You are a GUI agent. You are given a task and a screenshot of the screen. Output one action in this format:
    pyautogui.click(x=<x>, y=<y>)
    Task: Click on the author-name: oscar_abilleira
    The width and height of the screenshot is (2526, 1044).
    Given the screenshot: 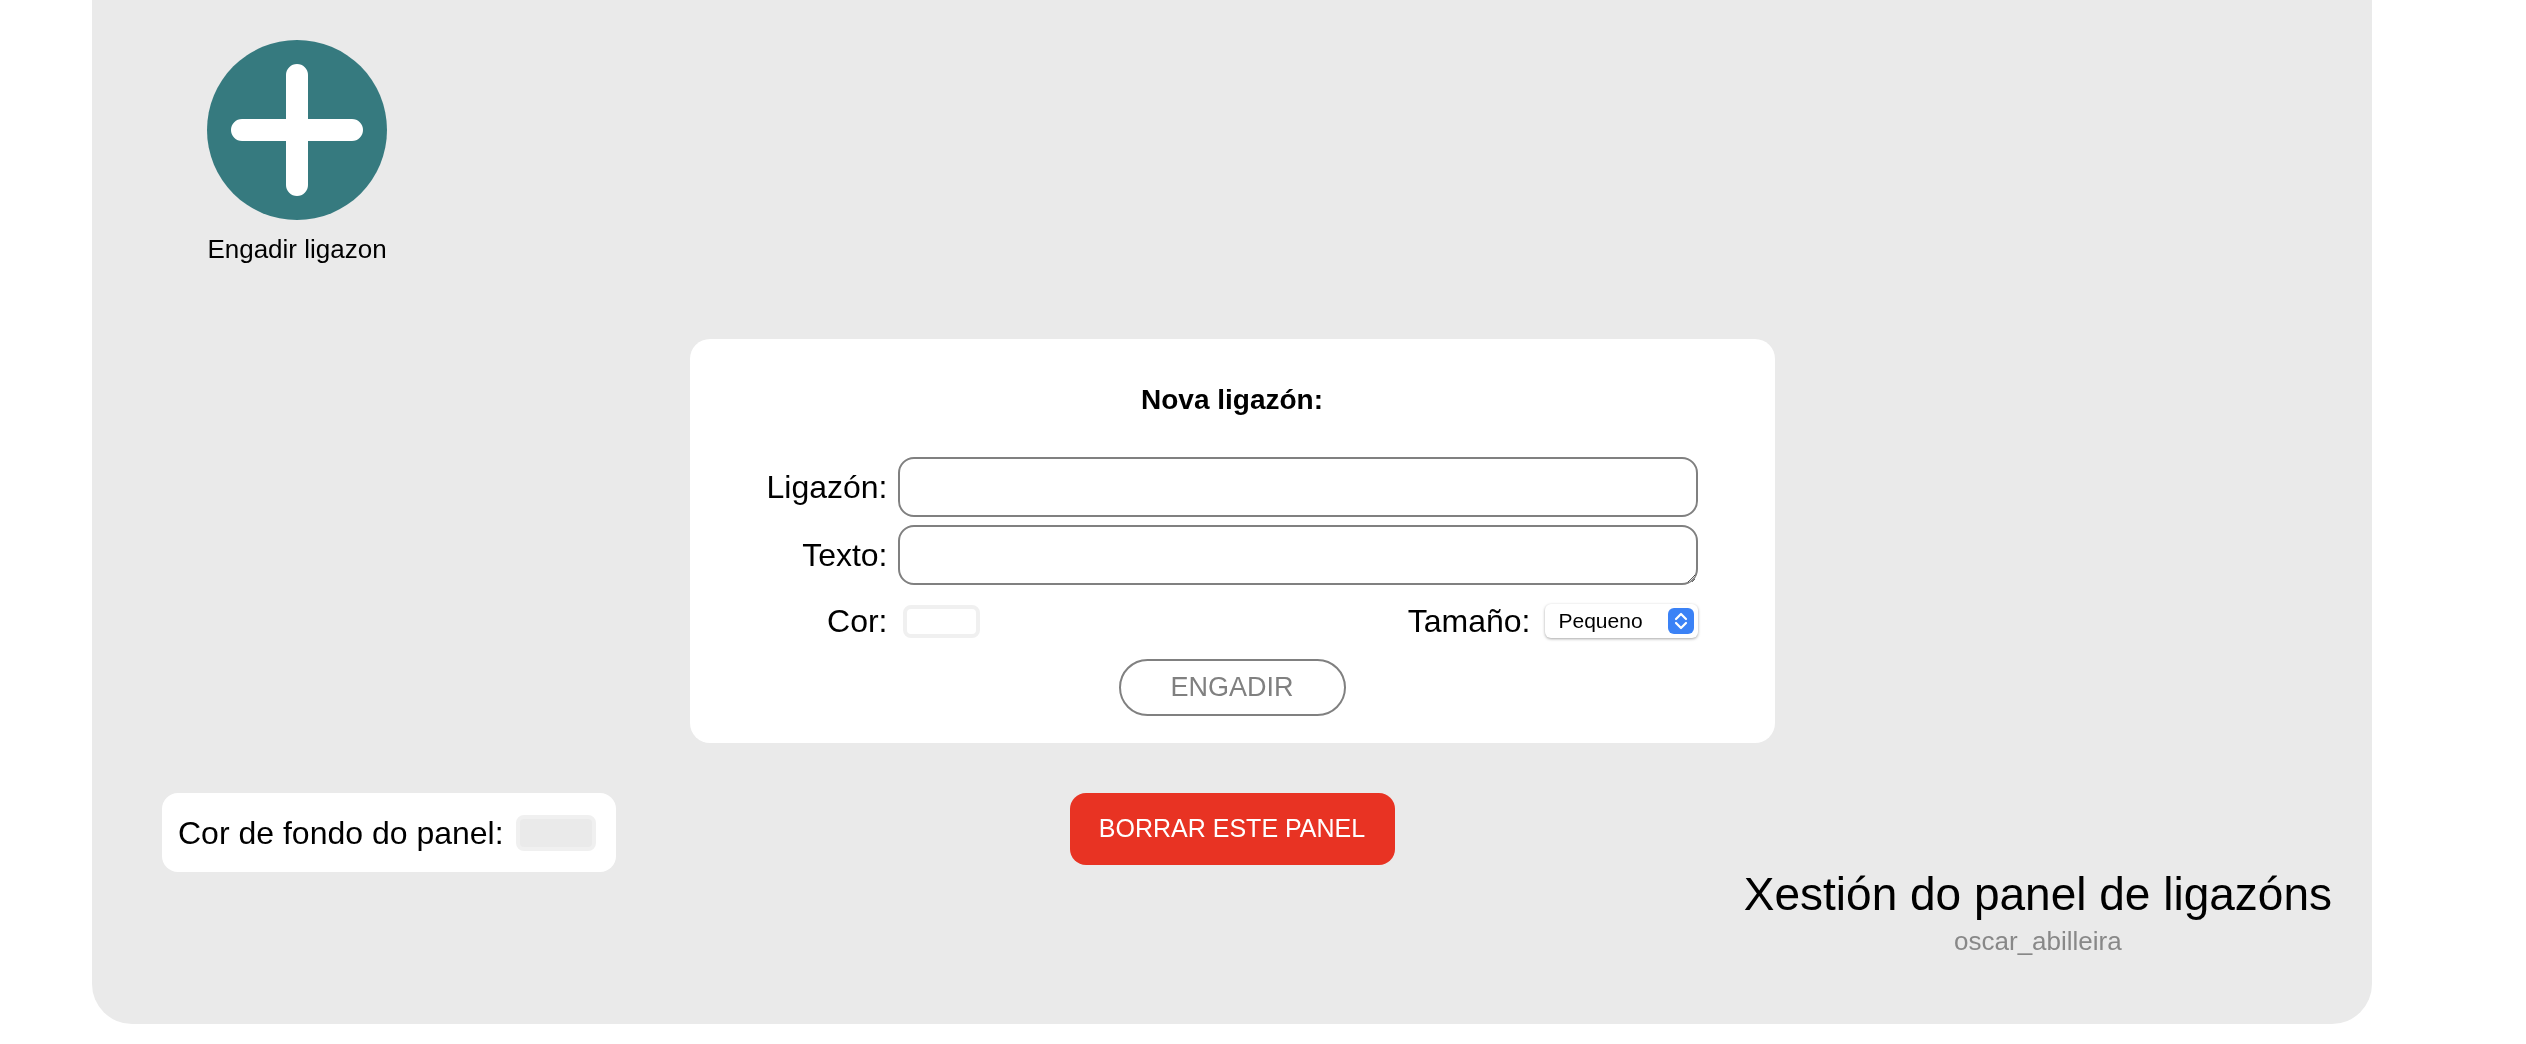 What is the action you would take?
    pyautogui.click(x=2038, y=941)
    